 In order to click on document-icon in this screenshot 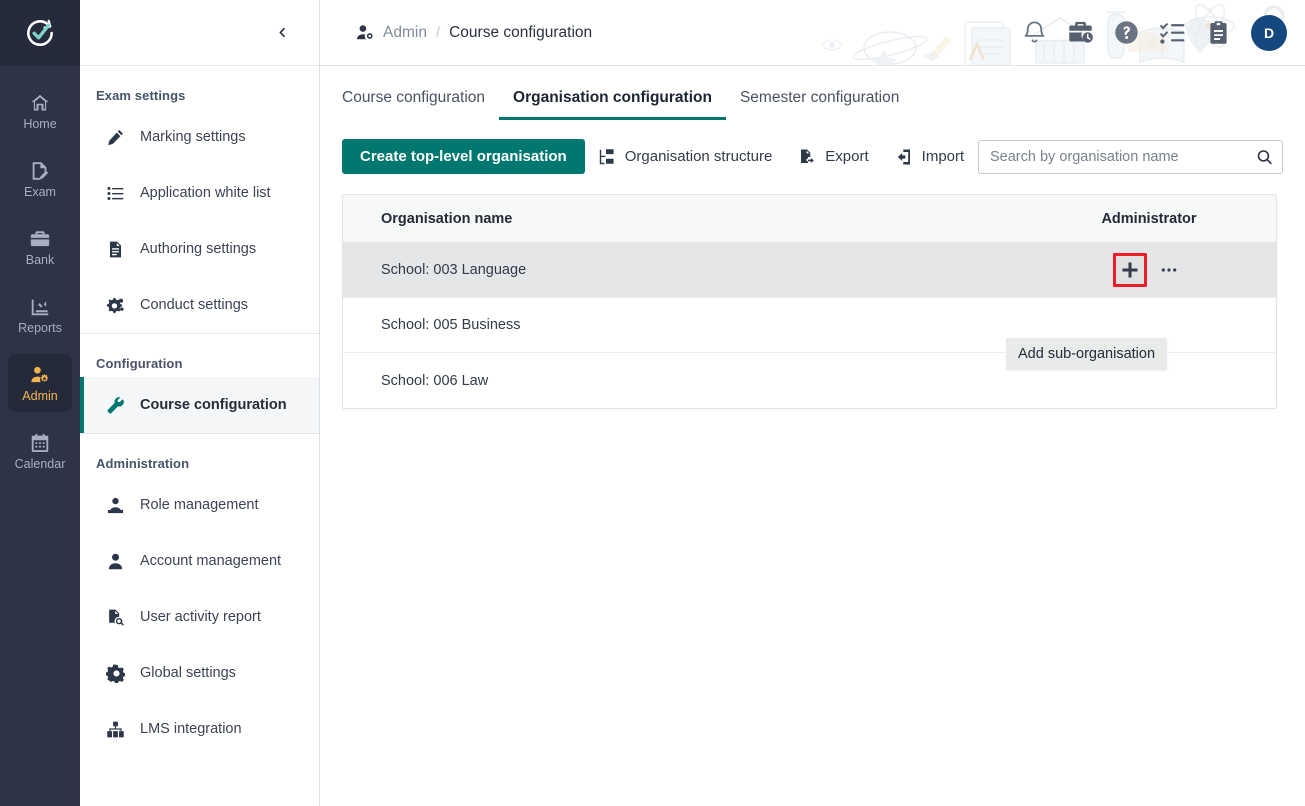, I will do `click(115, 249)`.